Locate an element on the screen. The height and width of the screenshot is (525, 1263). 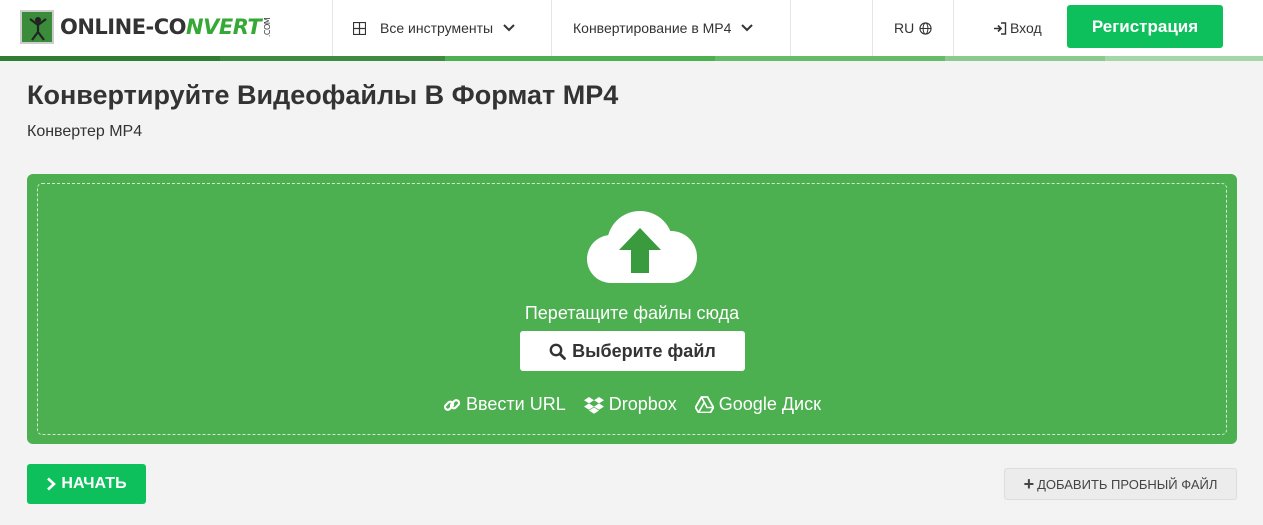
chevron-right-icon is located at coordinates (52, 484).